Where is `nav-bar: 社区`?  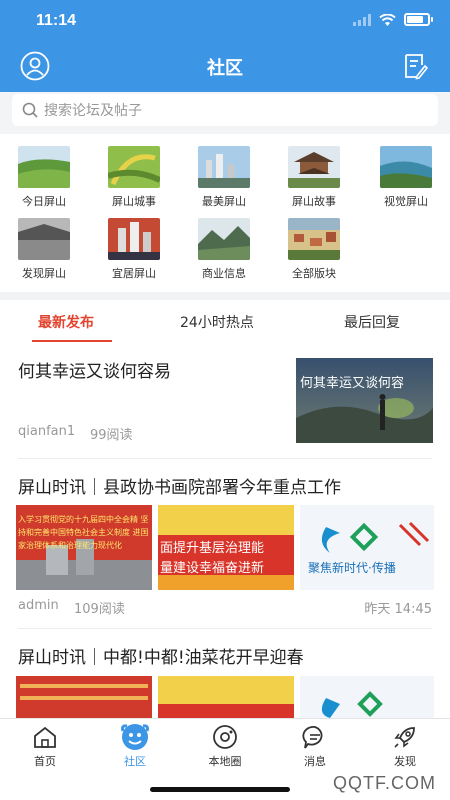
nav-bar: 社区 is located at coordinates (225, 66).